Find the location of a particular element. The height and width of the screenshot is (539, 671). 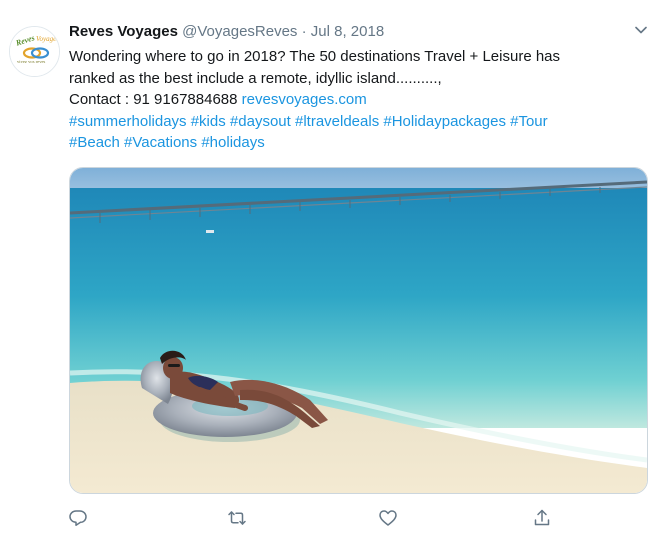

author-handle: @VoyagesReves is located at coordinates (239, 31).